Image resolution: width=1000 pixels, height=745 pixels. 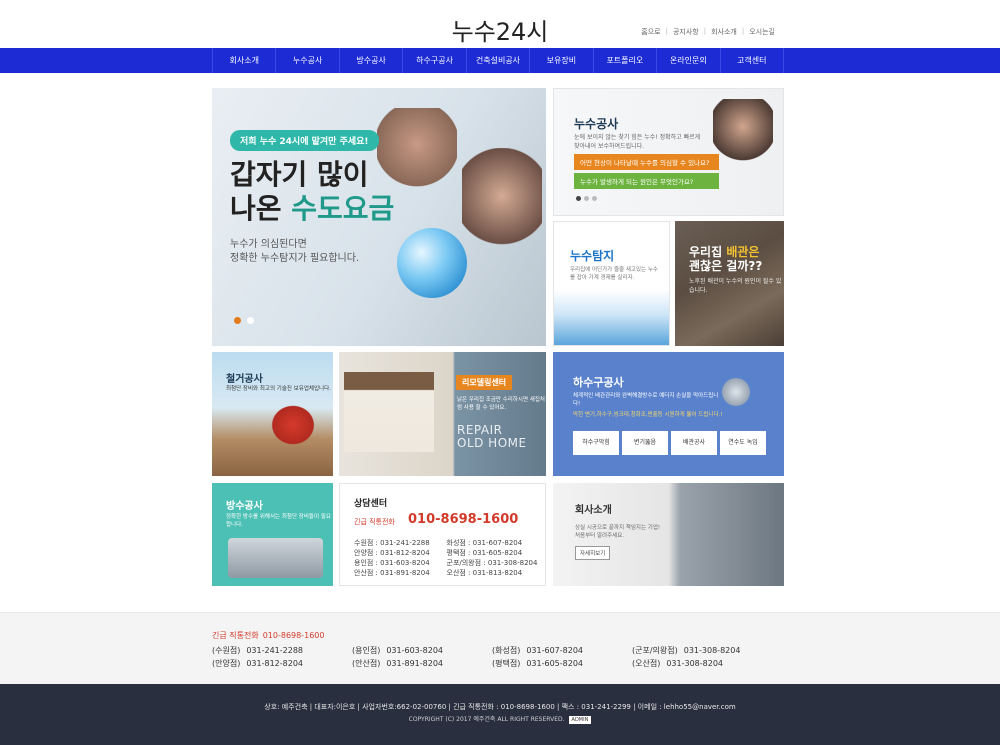 What do you see at coordinates (484, 553) in the screenshot?
I see `branch-item: 평택점 : 031-605-8204` at bounding box center [484, 553].